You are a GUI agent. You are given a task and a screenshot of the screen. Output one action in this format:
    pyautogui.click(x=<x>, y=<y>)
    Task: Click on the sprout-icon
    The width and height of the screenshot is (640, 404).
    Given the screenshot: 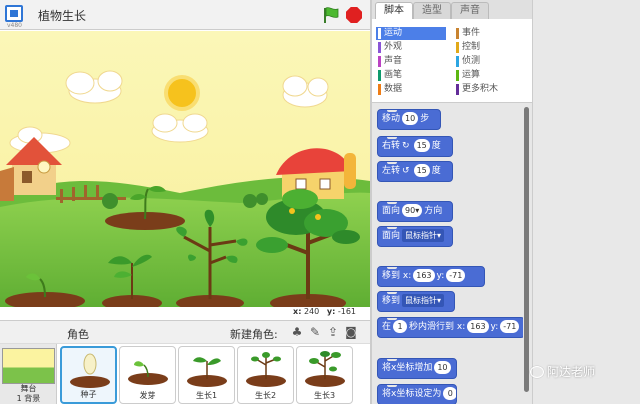 What is the action you would take?
    pyautogui.click(x=148, y=373)
    